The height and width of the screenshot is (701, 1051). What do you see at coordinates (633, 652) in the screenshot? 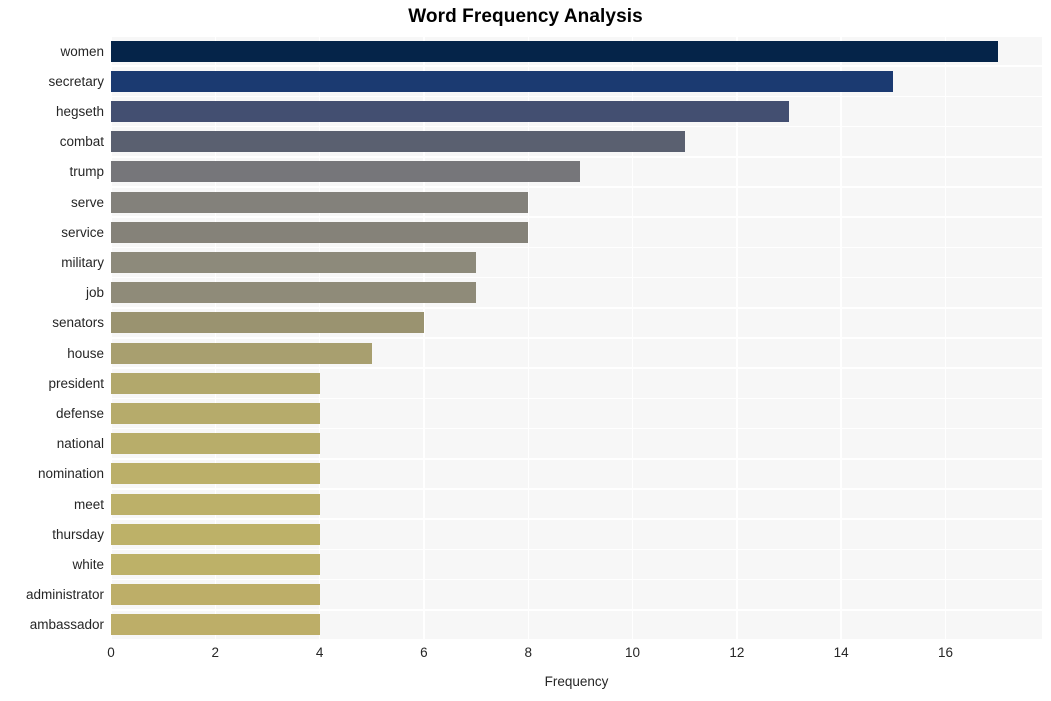
I see `x-axis-tick-label: 10` at bounding box center [633, 652].